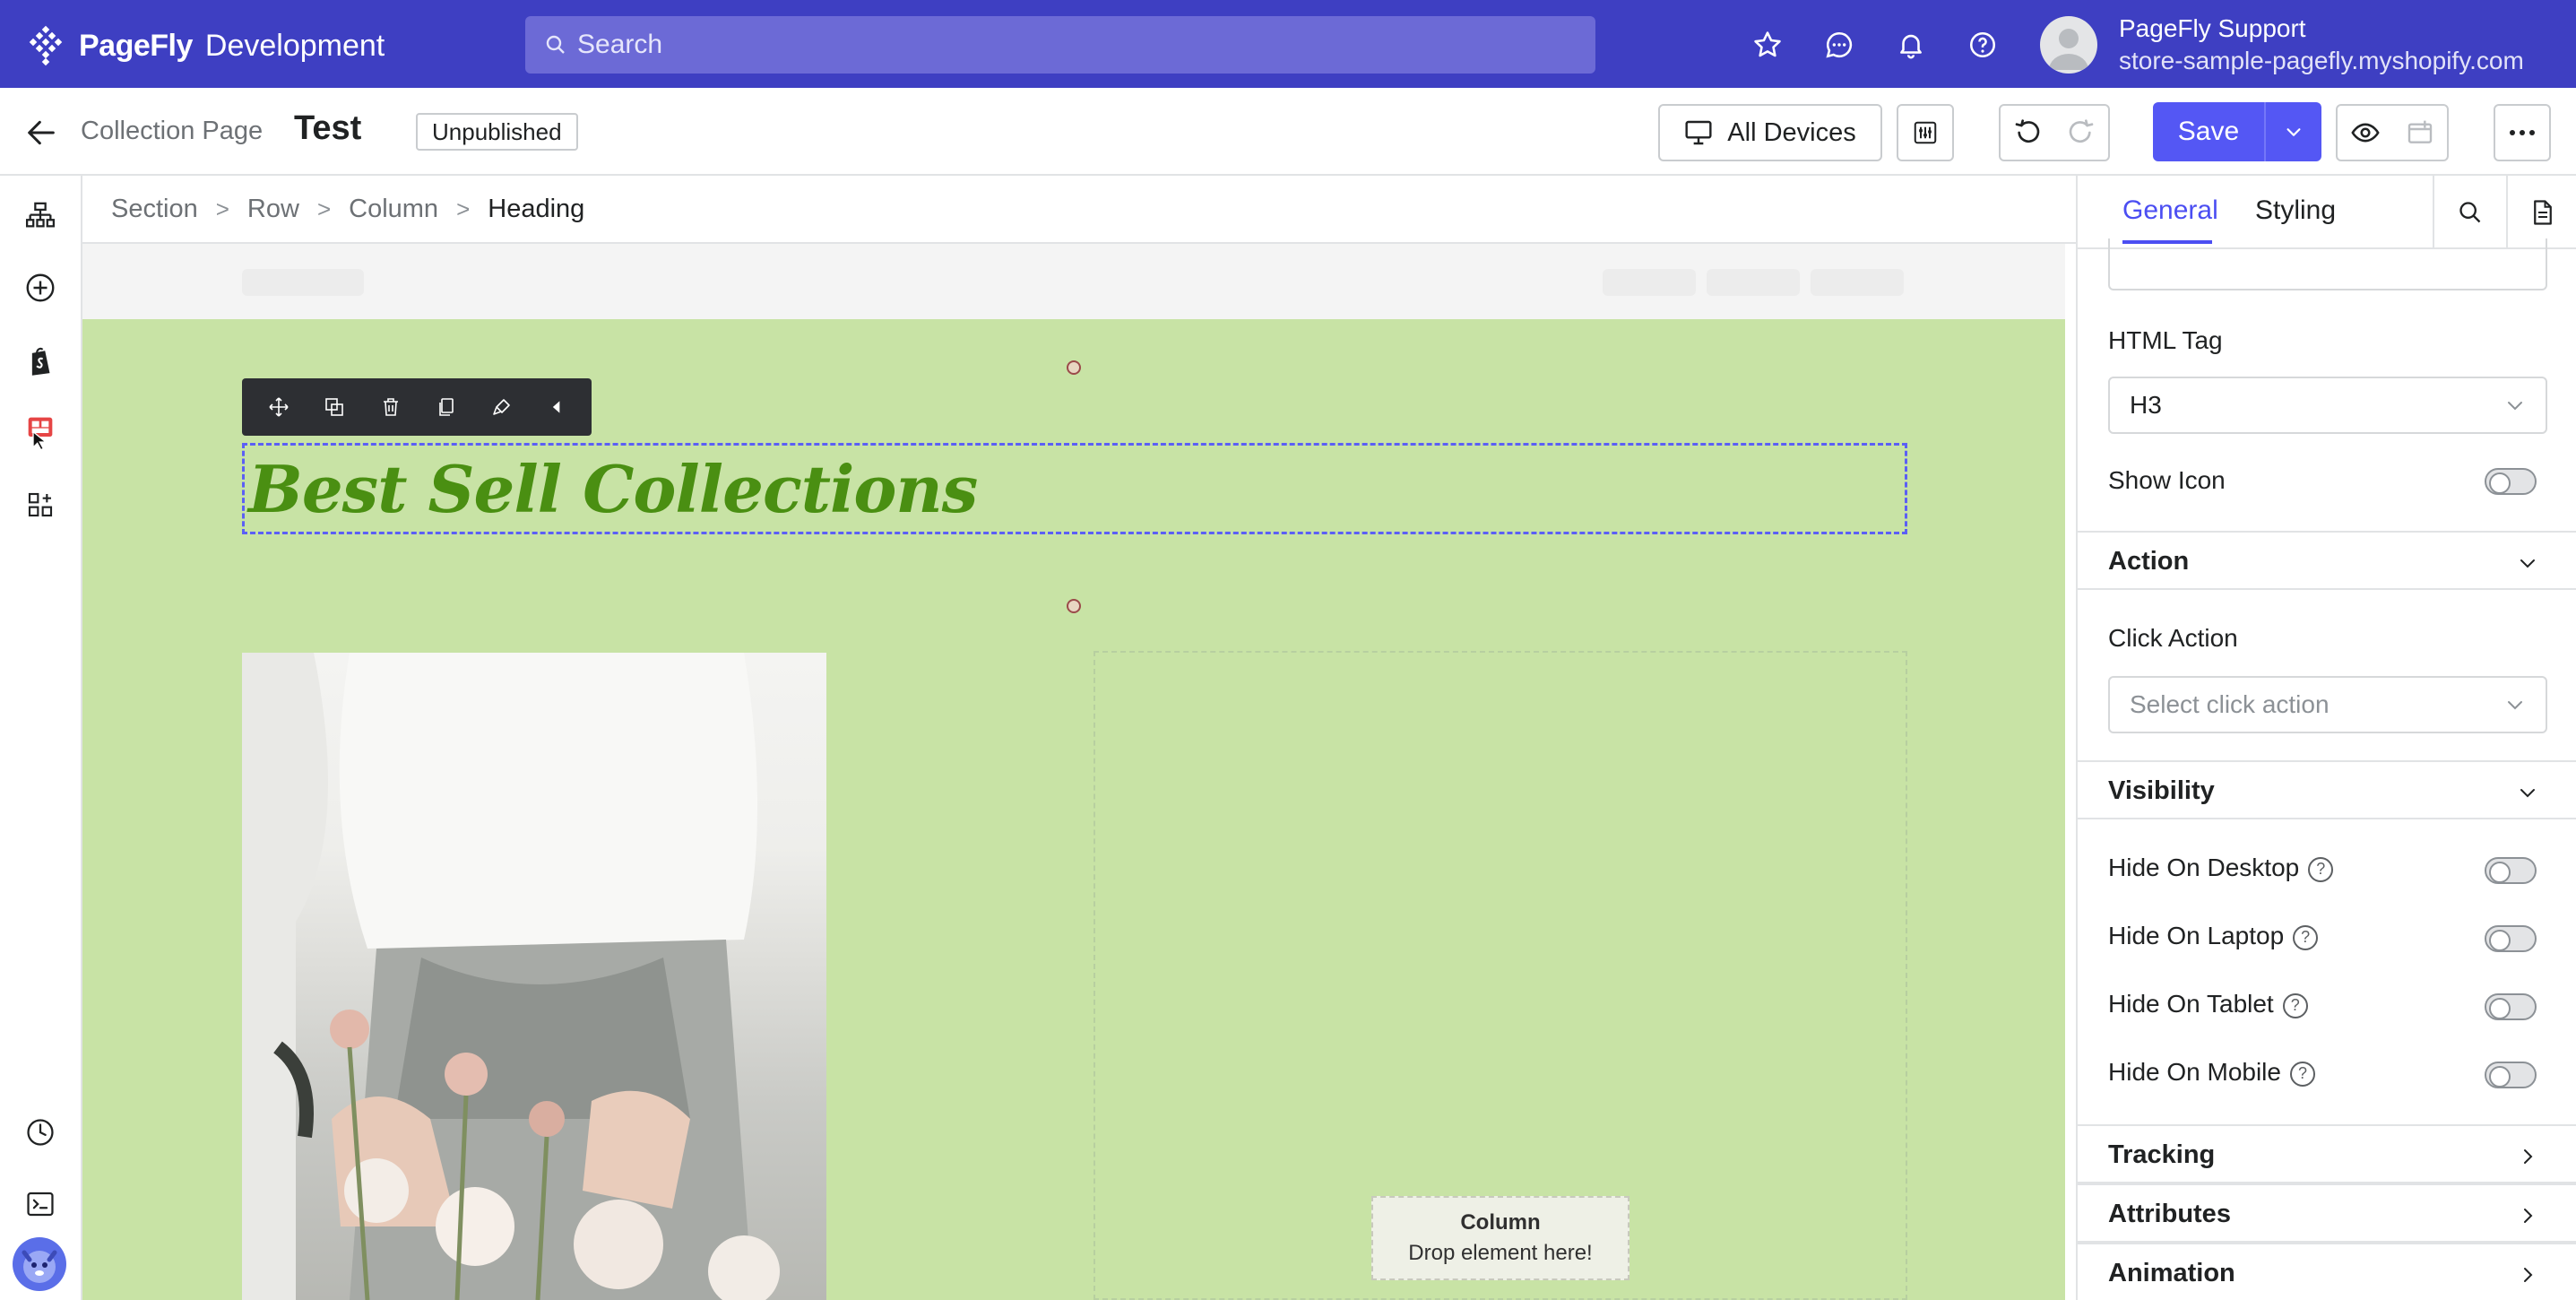 This screenshot has width=2576, height=1300. Describe the element at coordinates (2212, 29) in the screenshot. I see `user-name: PageFly Support` at that location.